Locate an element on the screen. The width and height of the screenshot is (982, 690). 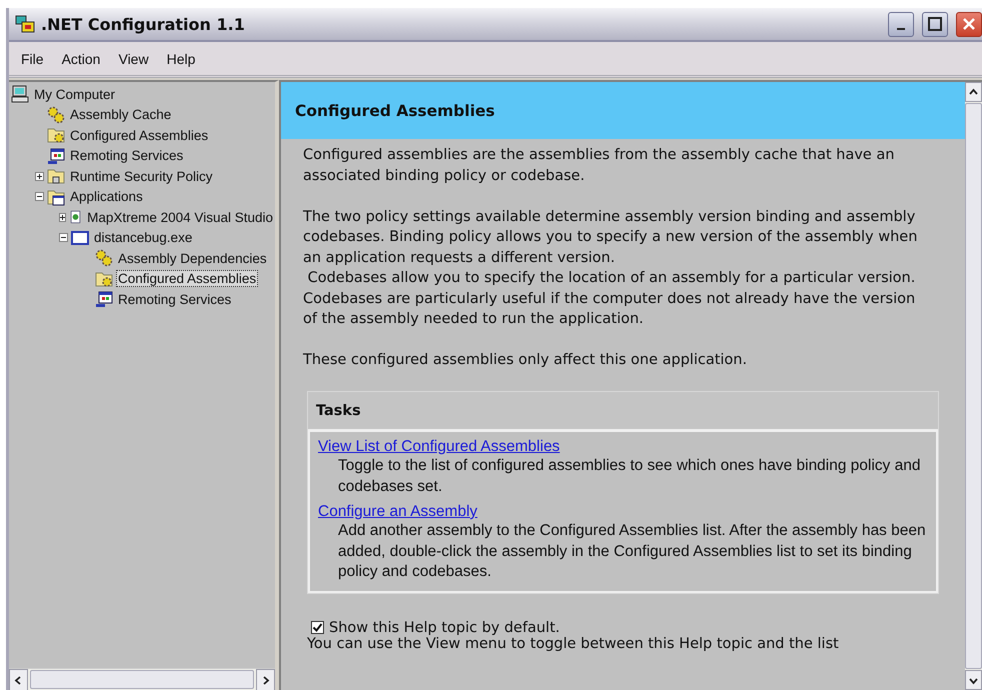
horizontal-scrollbar is located at coordinates (142, 679).